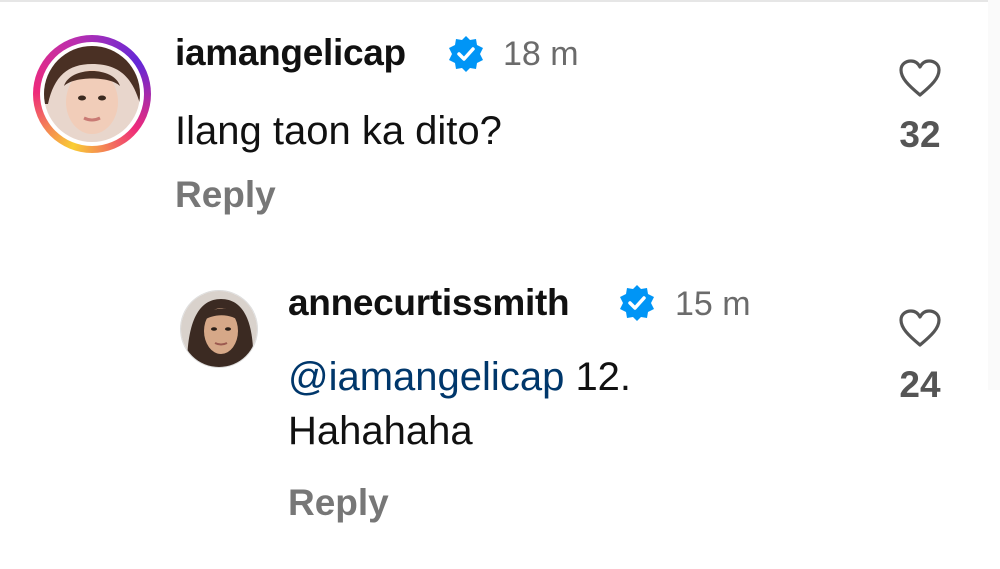 The width and height of the screenshot is (1000, 569). I want to click on comment-username: iamangelicap, so click(290, 53).